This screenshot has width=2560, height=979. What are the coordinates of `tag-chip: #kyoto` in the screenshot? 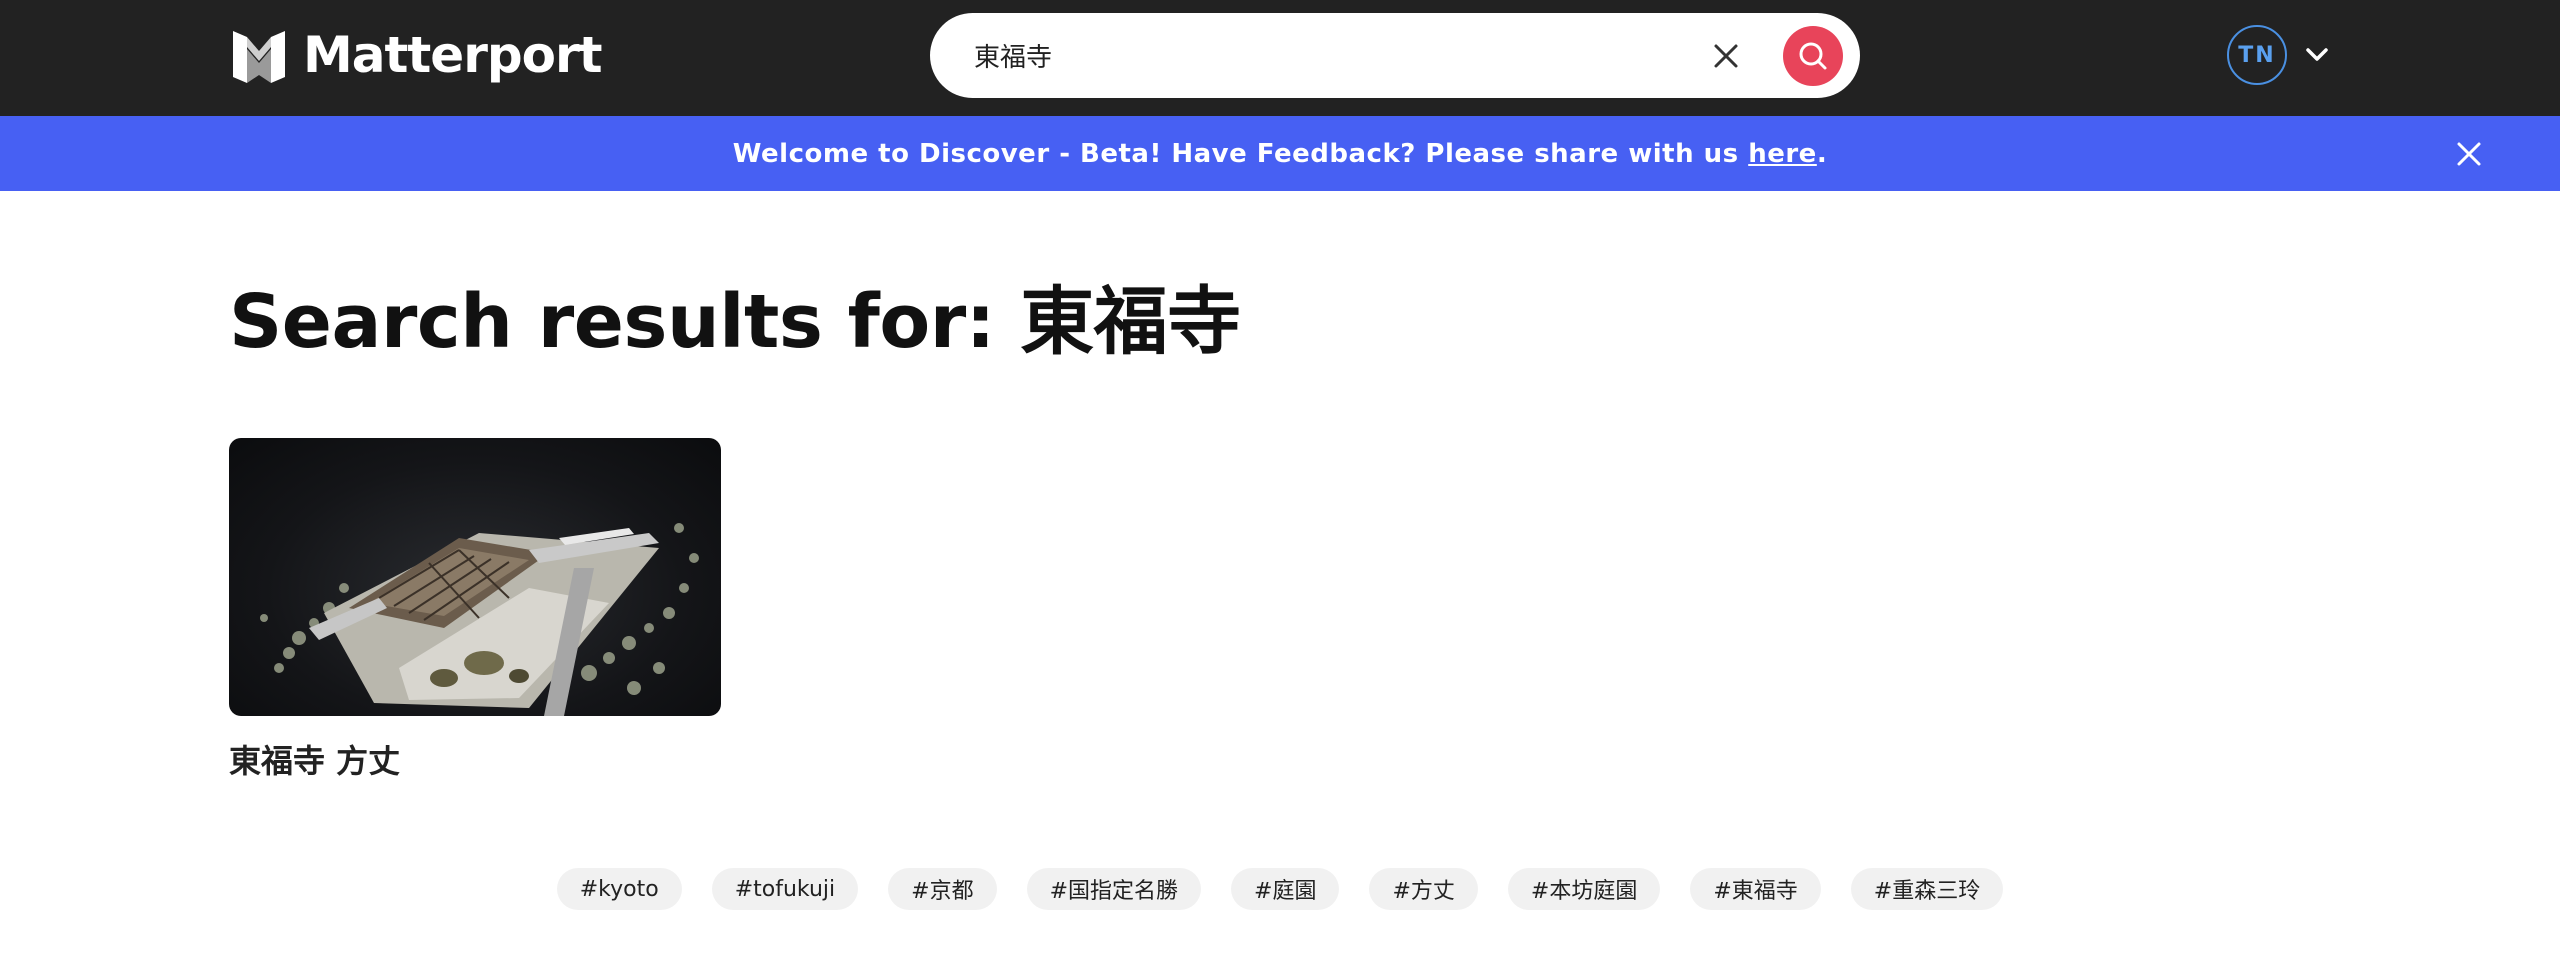 It's located at (619, 889).